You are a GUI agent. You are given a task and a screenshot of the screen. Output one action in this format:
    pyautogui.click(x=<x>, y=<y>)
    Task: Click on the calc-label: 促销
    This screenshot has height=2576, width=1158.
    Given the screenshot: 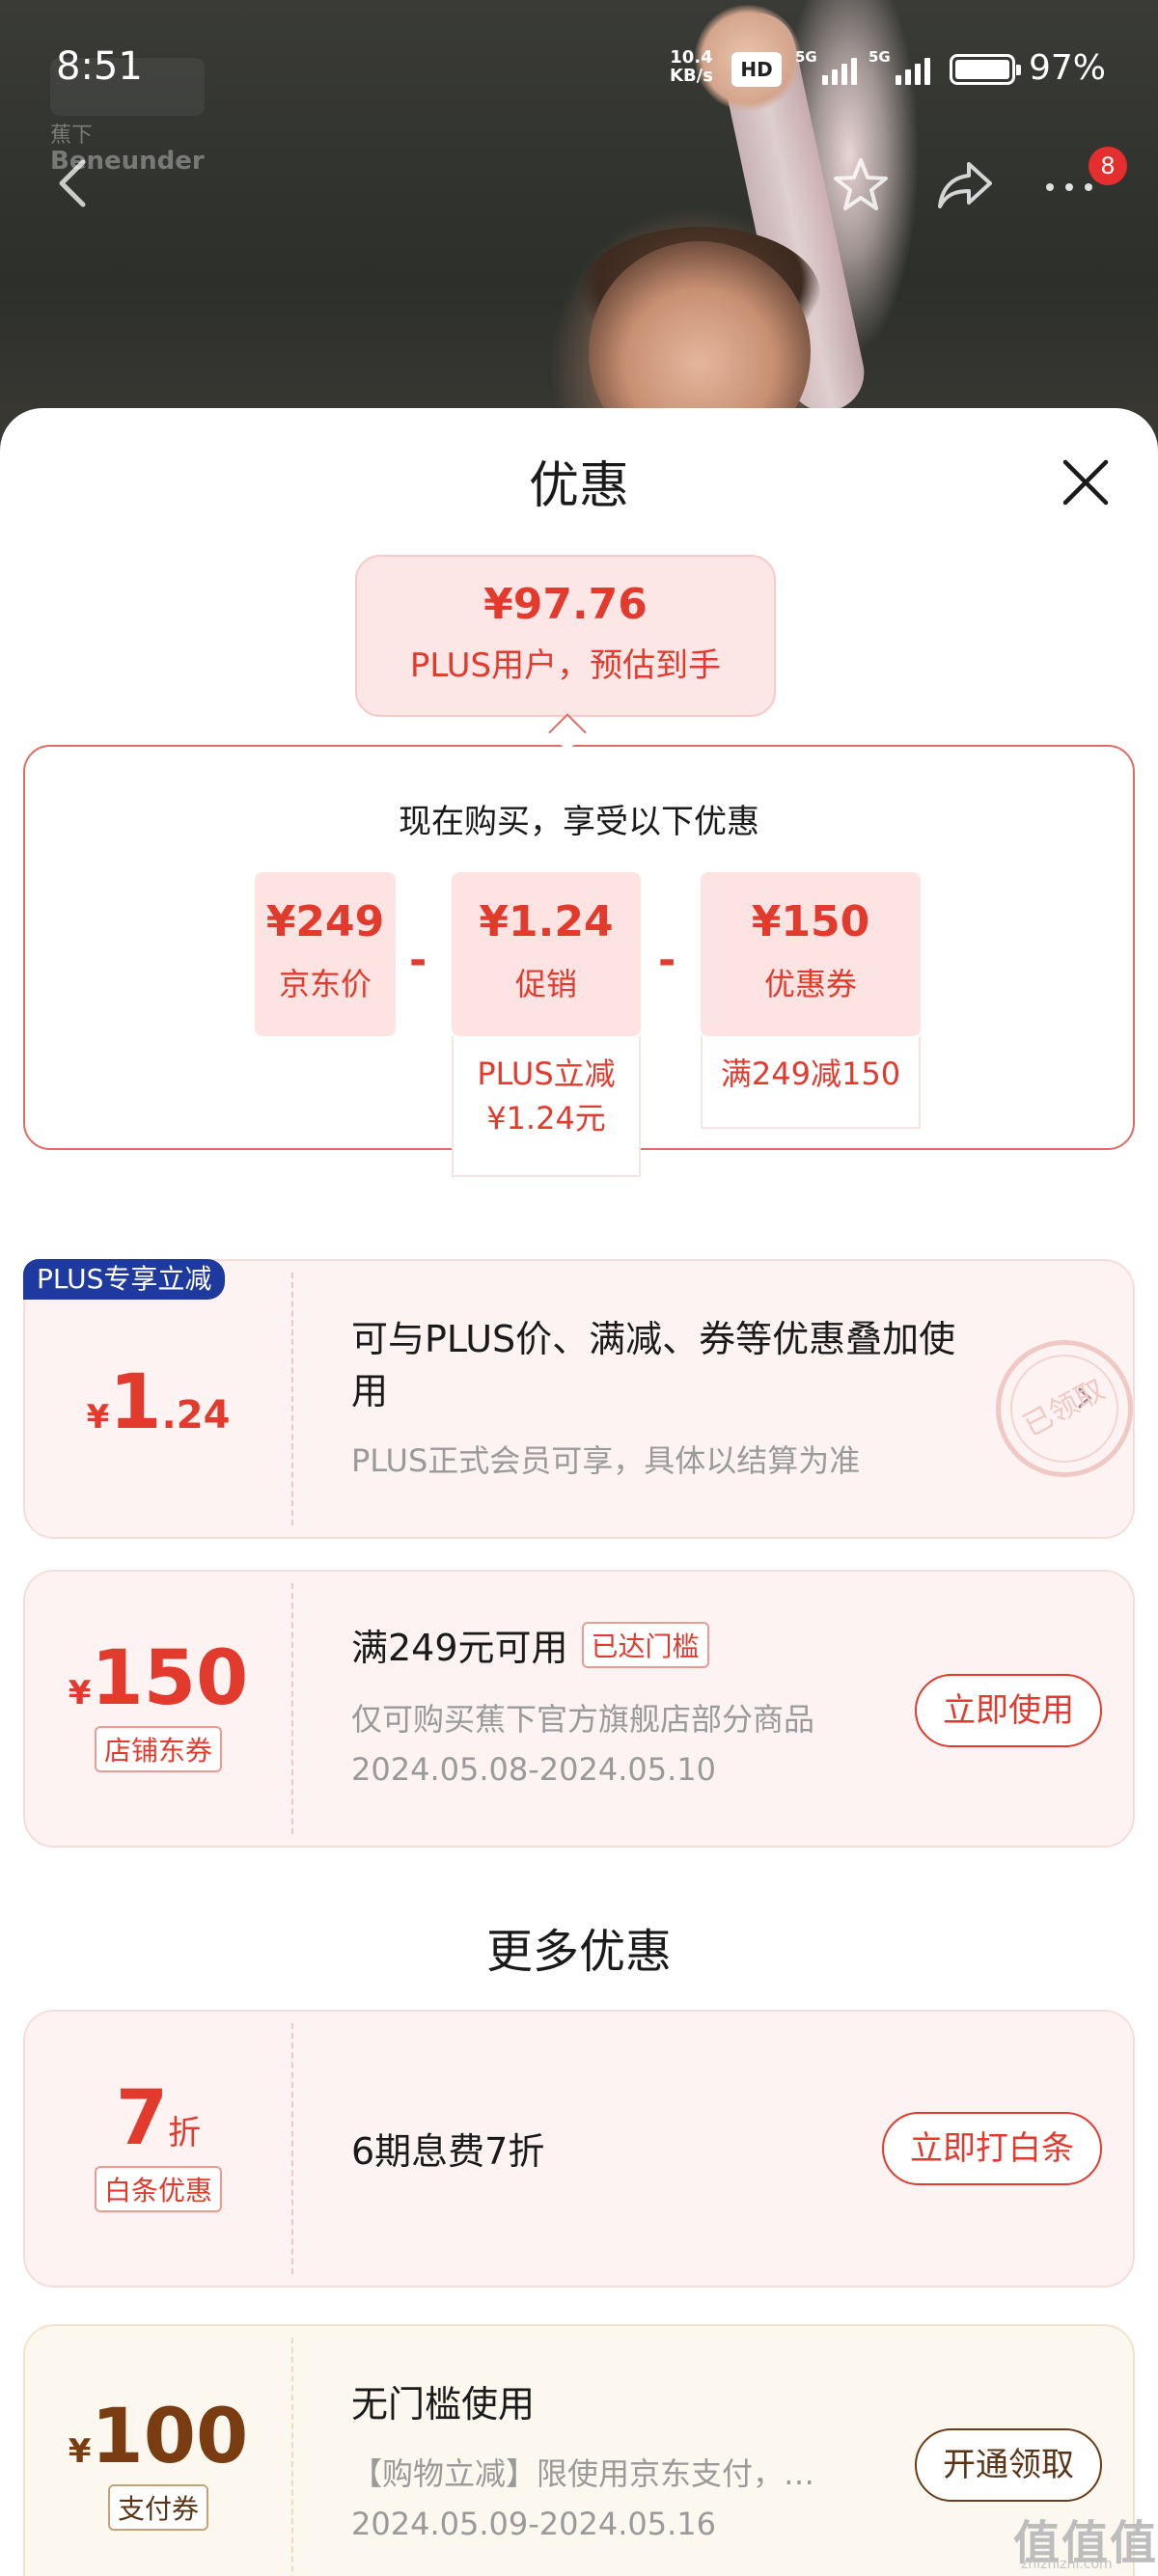 What is the action you would take?
    pyautogui.click(x=545, y=984)
    